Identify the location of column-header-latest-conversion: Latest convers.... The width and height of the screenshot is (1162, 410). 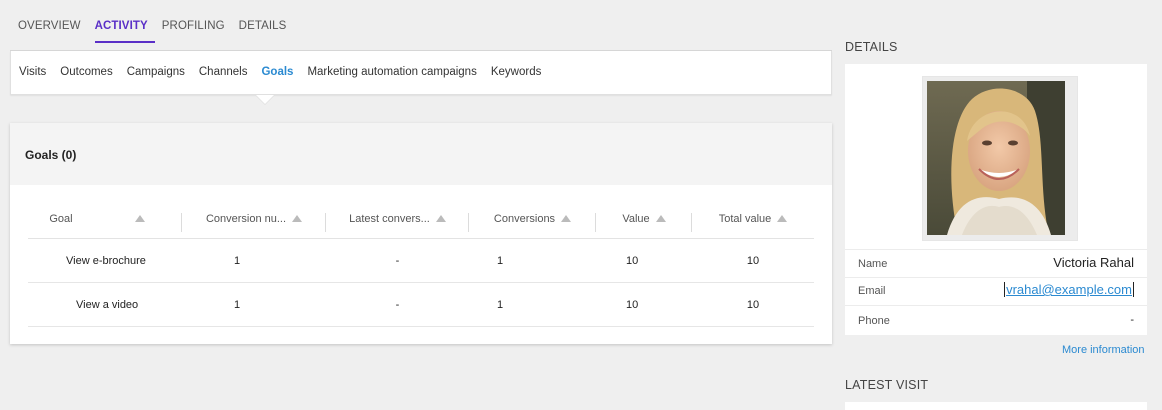
(397, 219).